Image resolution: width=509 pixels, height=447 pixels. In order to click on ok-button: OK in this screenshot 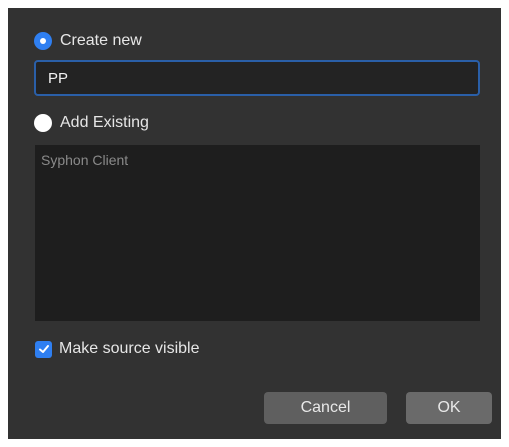, I will do `click(449, 408)`.